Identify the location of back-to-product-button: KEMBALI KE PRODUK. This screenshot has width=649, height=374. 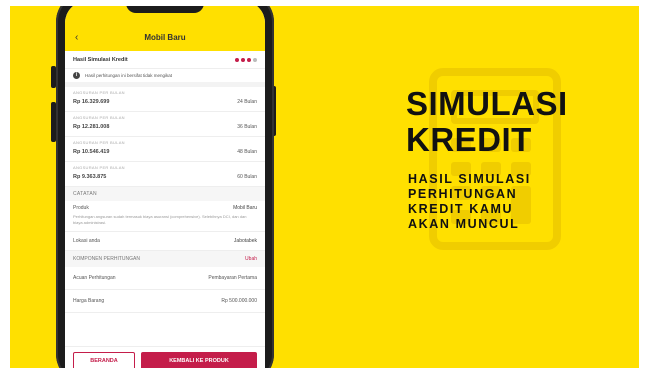
(199, 359).